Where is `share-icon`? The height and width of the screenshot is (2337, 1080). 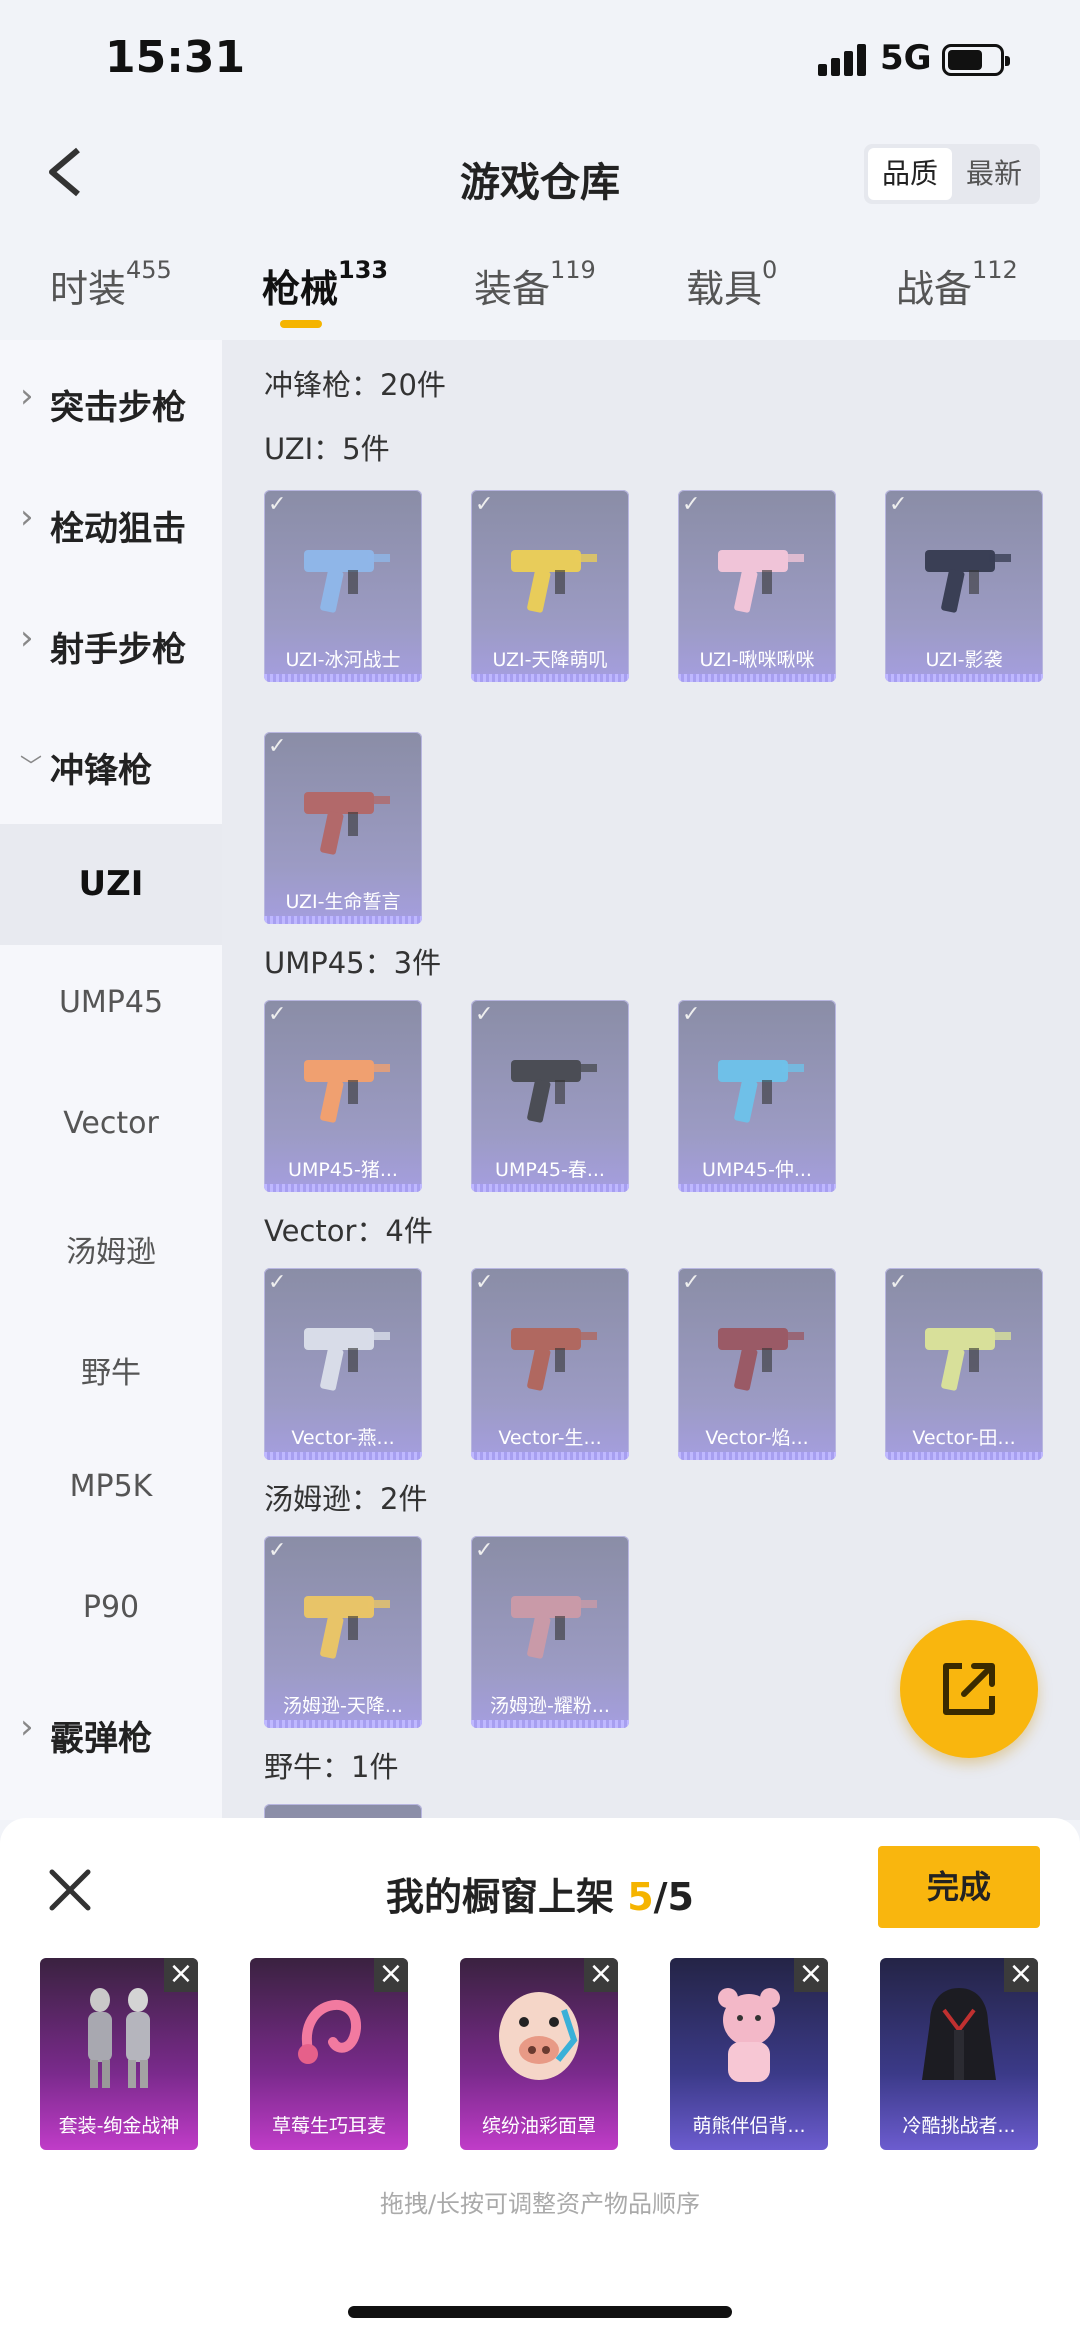
share-icon is located at coordinates (969, 1689).